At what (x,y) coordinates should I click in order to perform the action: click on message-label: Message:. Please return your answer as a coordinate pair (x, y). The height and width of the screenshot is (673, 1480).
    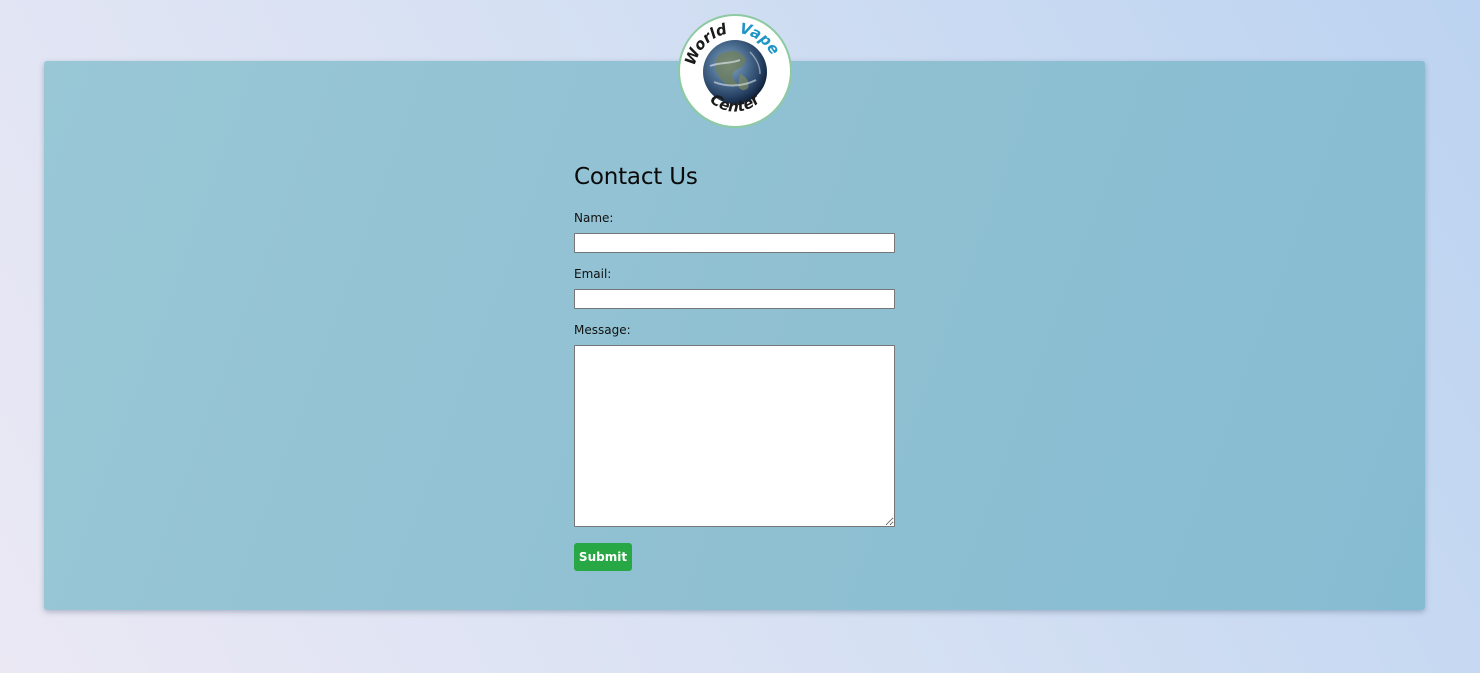
    Looking at the image, I should click on (602, 330).